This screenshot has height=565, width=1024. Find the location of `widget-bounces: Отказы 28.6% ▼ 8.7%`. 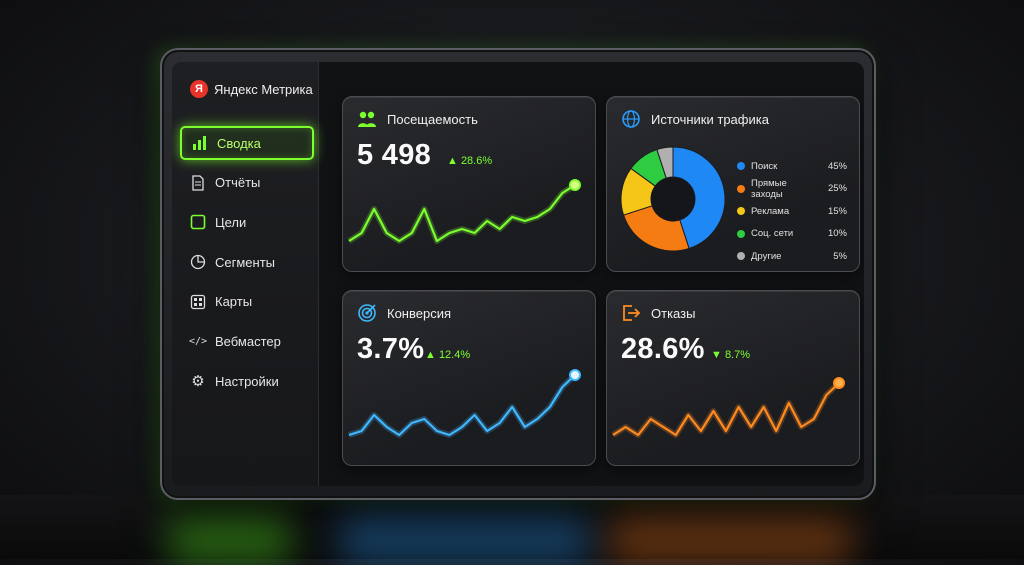

widget-bounces: Отказы 28.6% ▼ 8.7% is located at coordinates (733, 378).